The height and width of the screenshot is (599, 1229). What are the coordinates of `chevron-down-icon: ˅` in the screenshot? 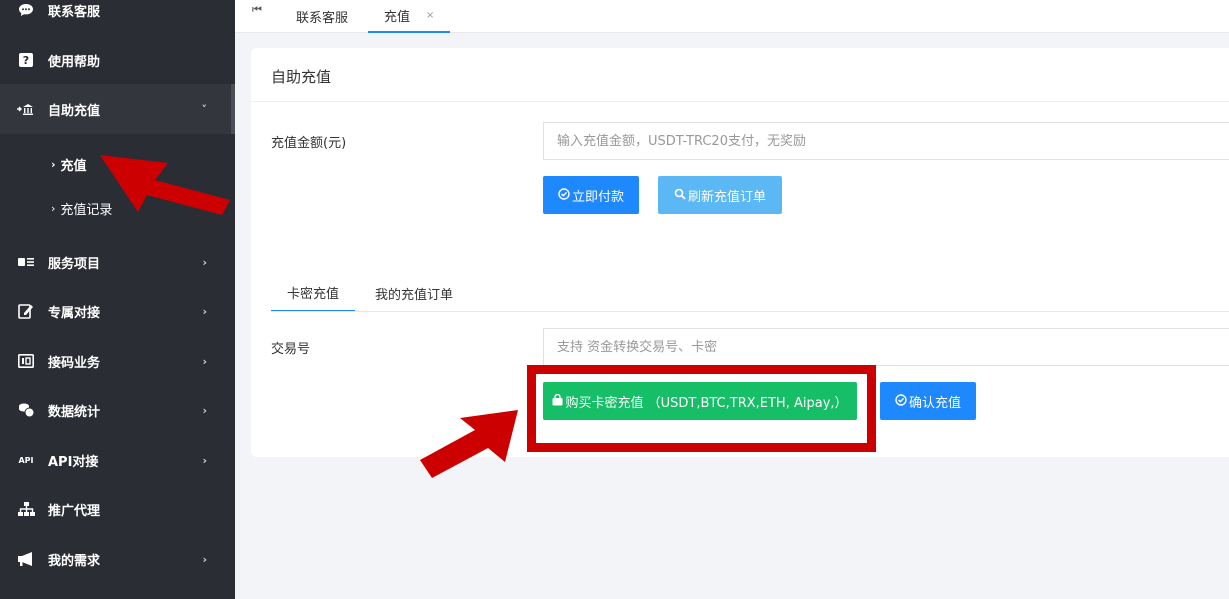 It's located at (204, 109).